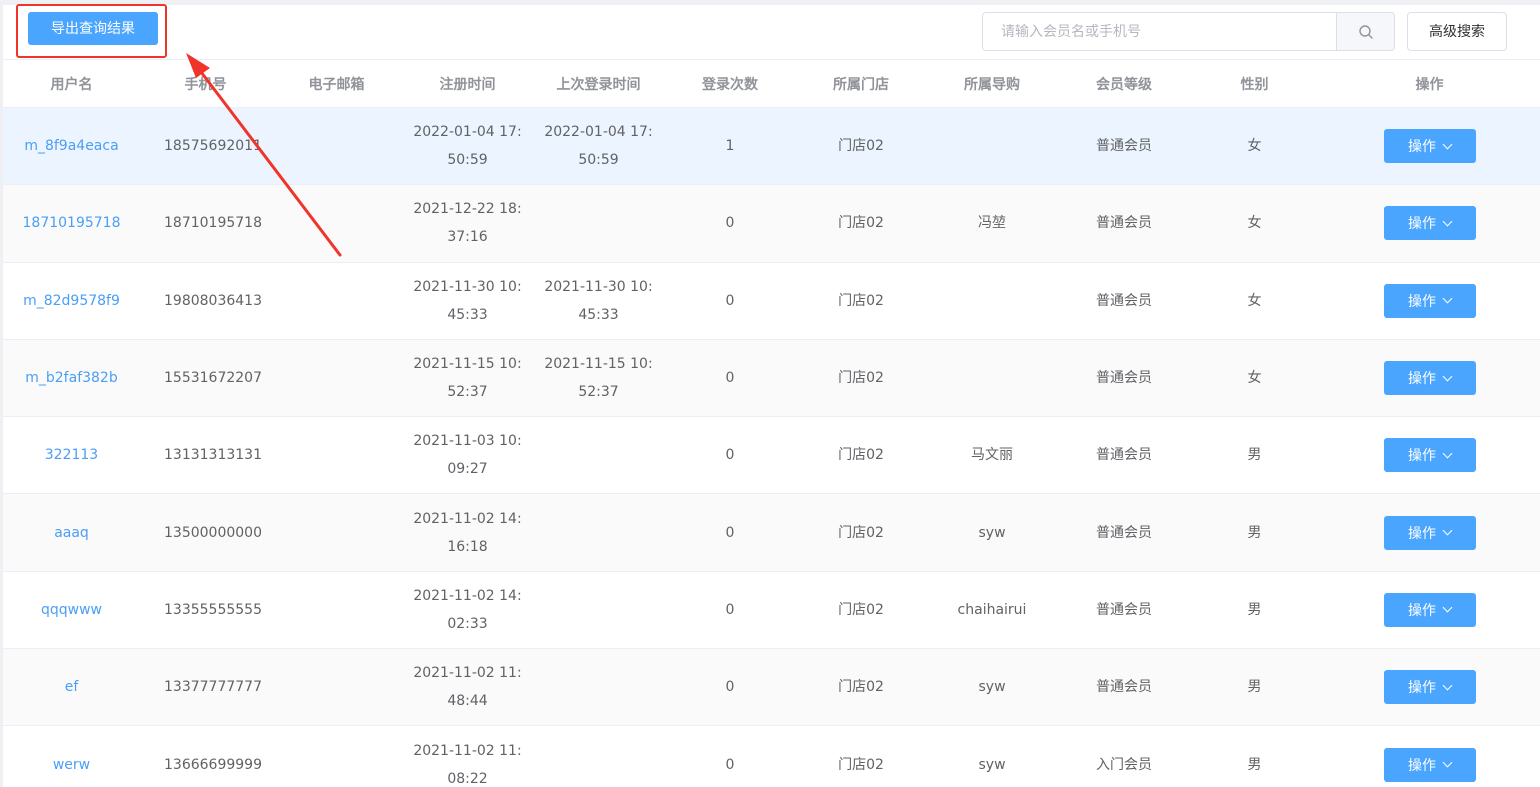  Describe the element at coordinates (1254, 83) in the screenshot. I see `header-gender: 性别` at that location.